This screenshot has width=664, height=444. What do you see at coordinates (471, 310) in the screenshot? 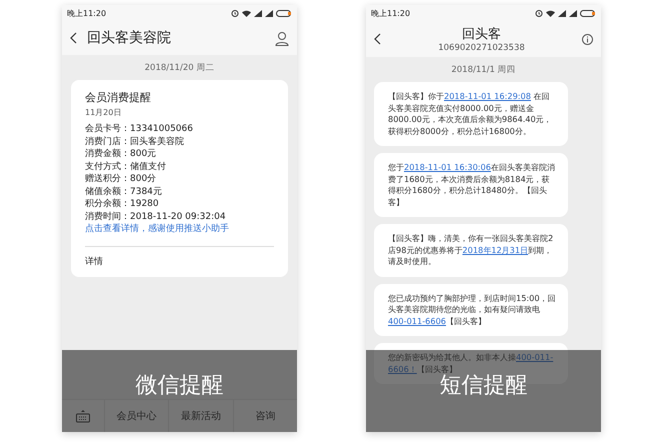
I see `message-bubble: 您已成功预约了胸部护理，到店时间15:00，回头客美容院期待您的光临，如有疑问请致电 400-011-6606【回头客】` at bounding box center [471, 310].